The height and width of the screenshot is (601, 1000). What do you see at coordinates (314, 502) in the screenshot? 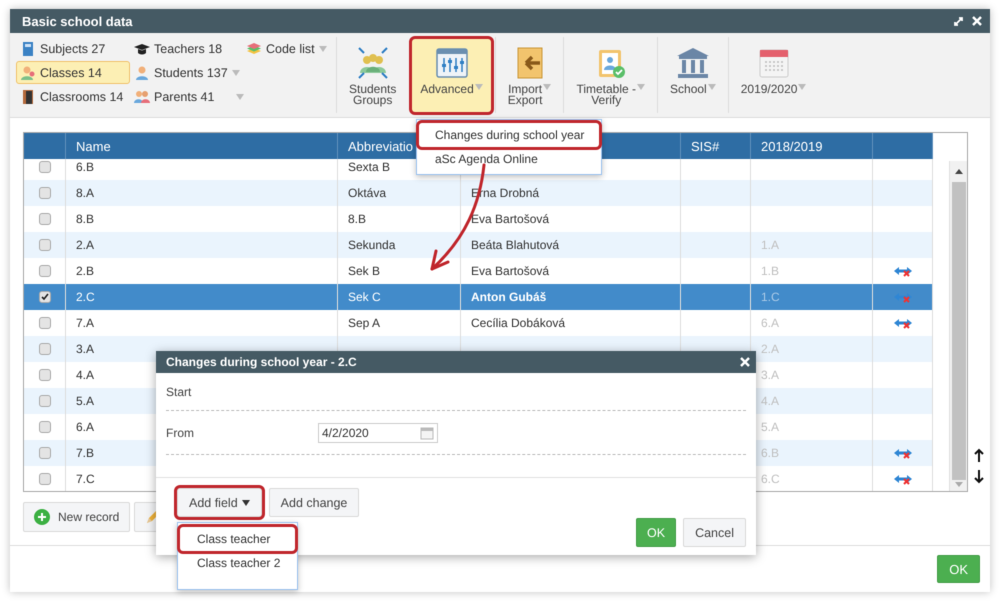
I see `add-change-button: Add change` at bounding box center [314, 502].